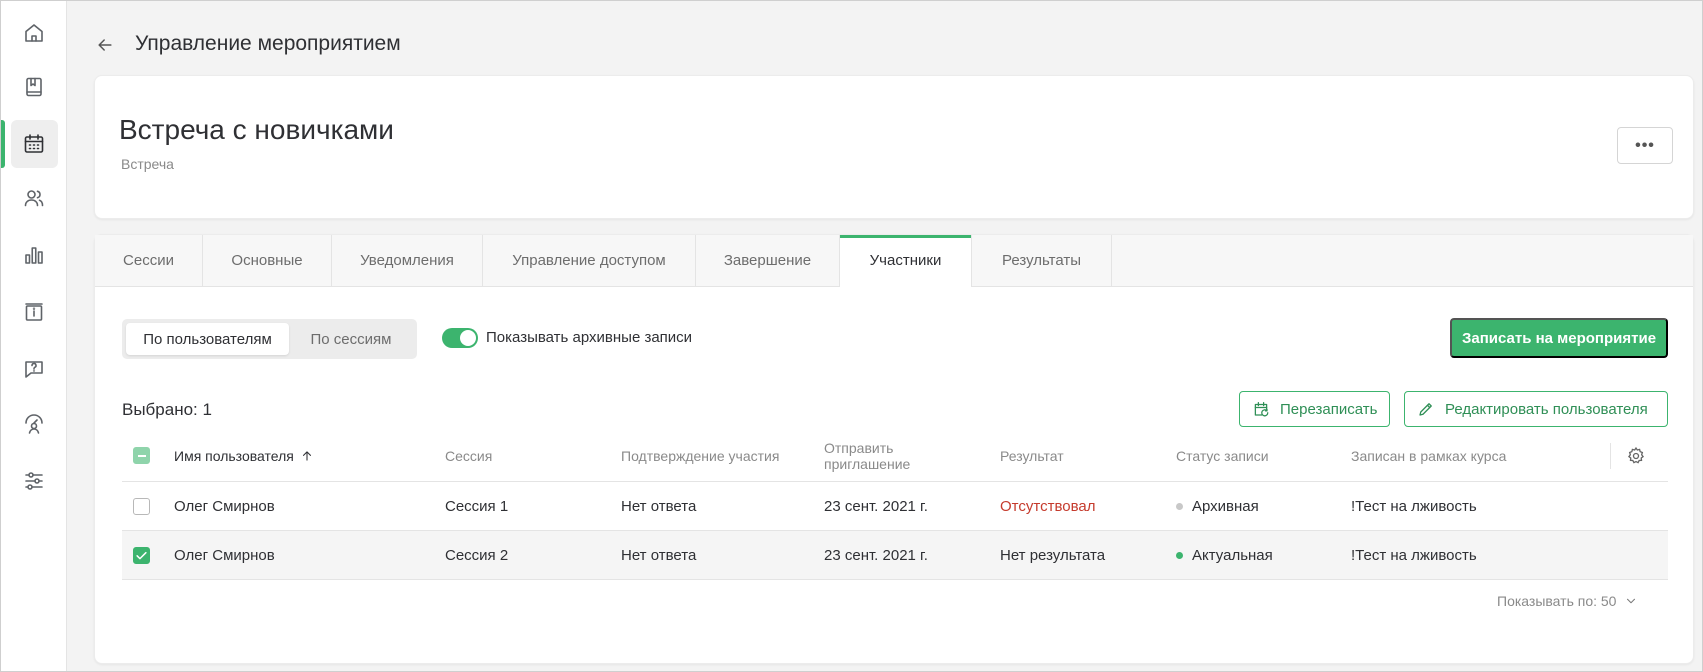 The height and width of the screenshot is (672, 1703). Describe the element at coordinates (1329, 409) in the screenshot. I see `reenroll-label: Перезаписать` at that location.